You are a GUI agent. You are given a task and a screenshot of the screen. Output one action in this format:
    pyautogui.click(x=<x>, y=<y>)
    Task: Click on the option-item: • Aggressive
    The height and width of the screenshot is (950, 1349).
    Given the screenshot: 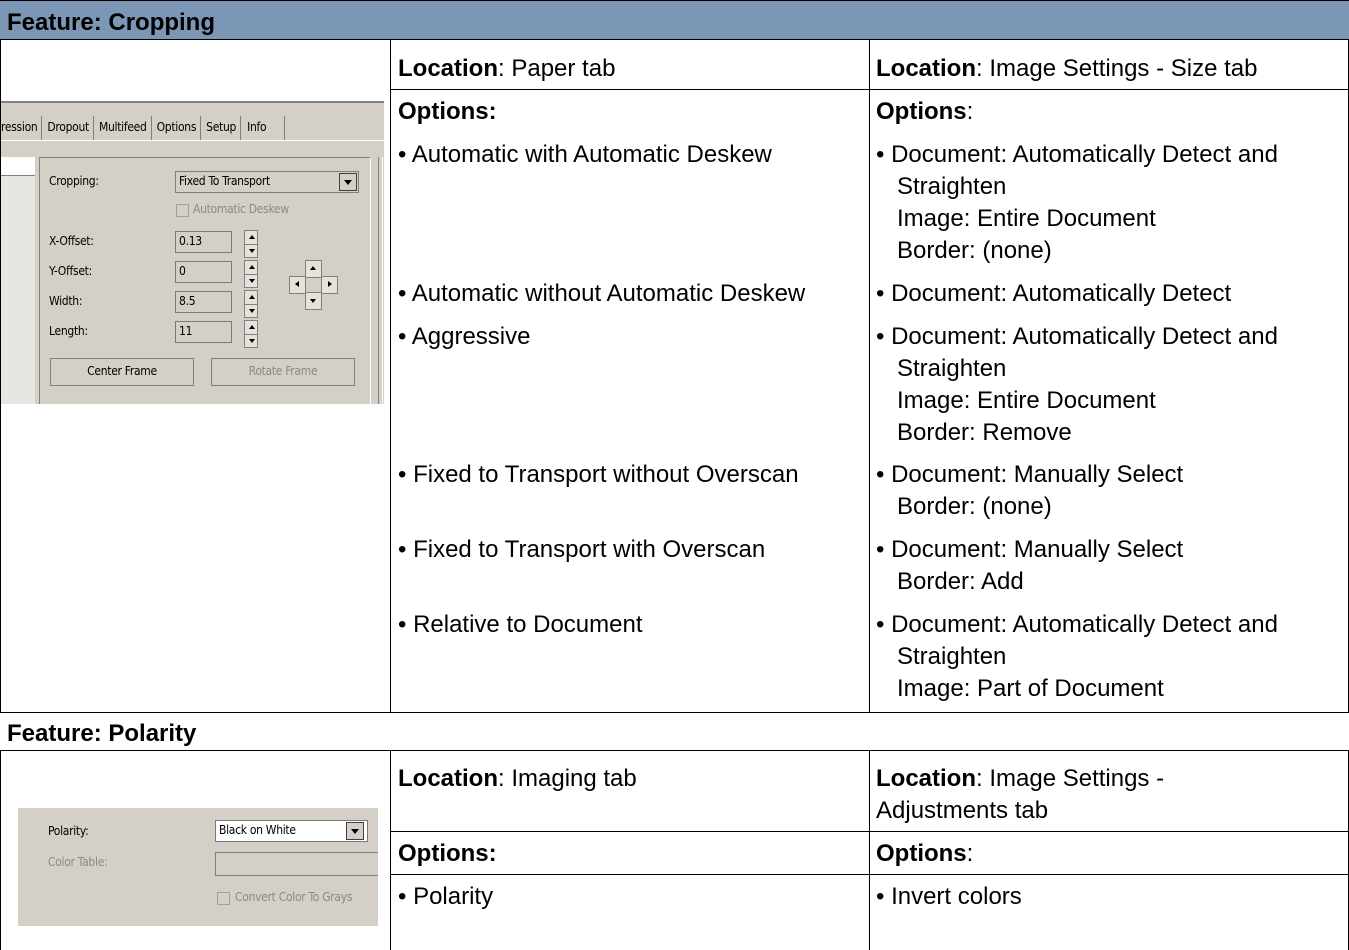 What is the action you would take?
    pyautogui.click(x=464, y=336)
    